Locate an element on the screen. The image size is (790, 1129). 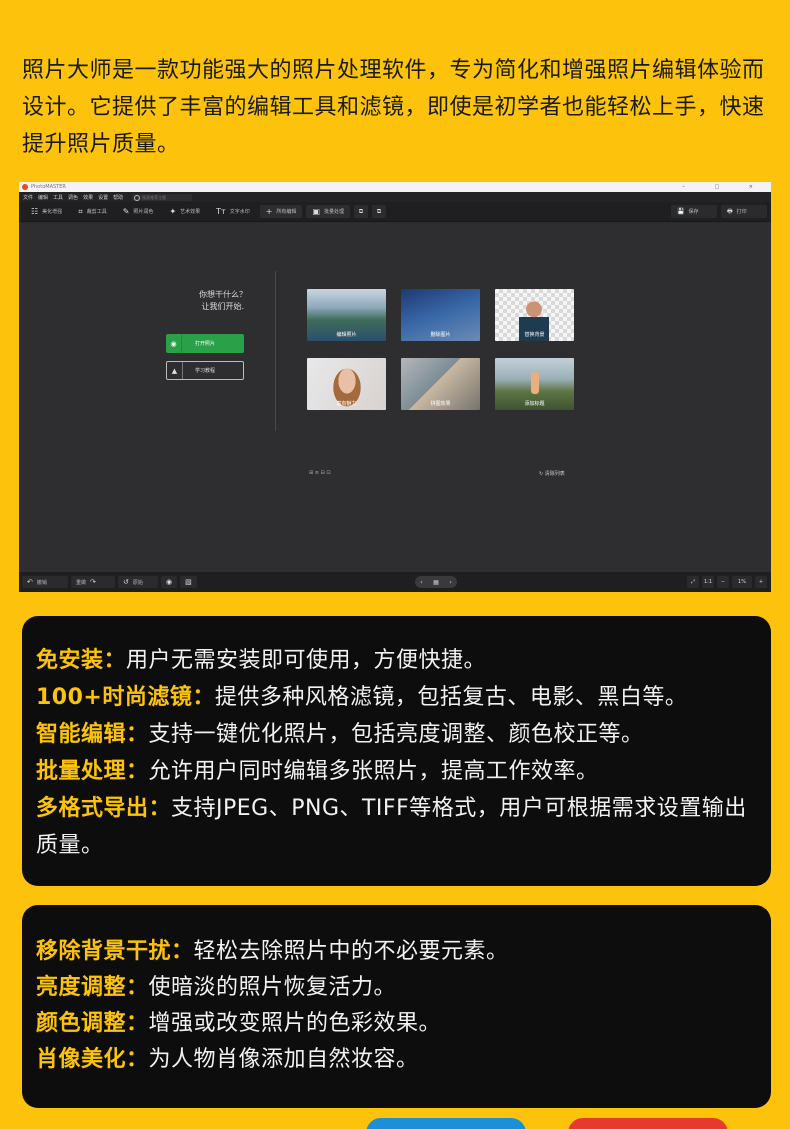
text-icon: Tт is located at coordinates (221, 211).